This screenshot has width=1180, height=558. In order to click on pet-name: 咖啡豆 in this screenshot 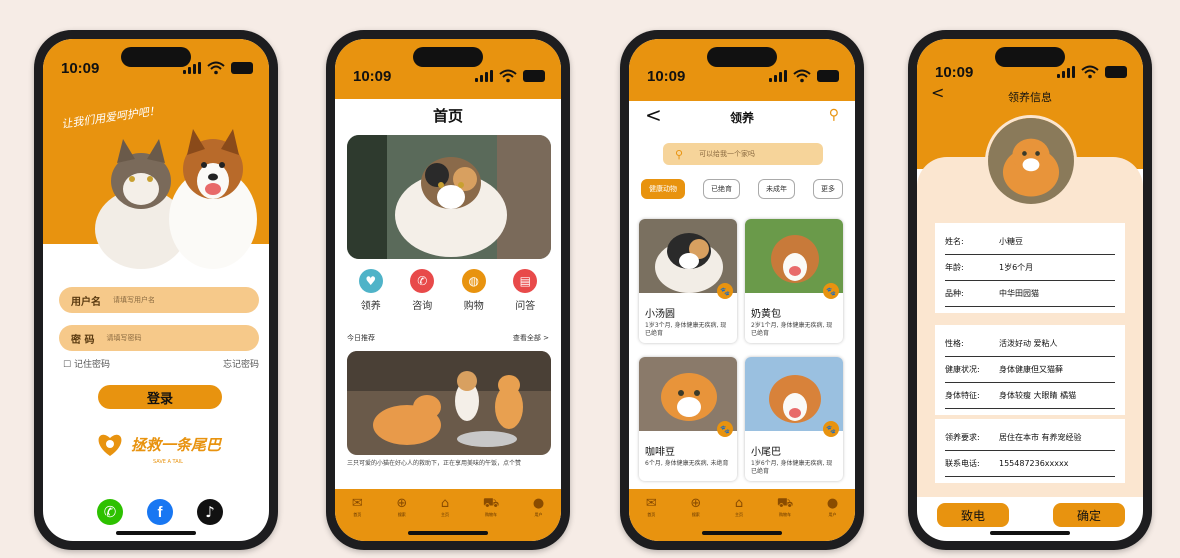, I will do `click(660, 452)`.